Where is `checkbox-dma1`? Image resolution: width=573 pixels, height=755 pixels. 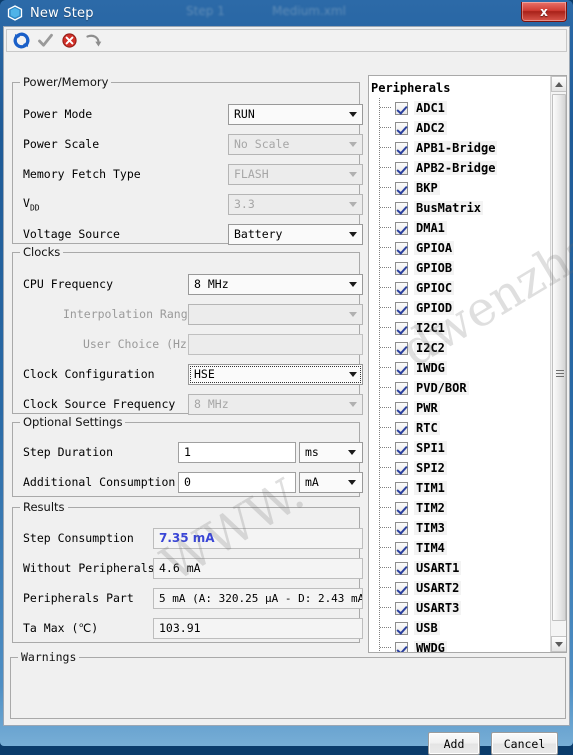
checkbox-dma1 is located at coordinates (401, 228).